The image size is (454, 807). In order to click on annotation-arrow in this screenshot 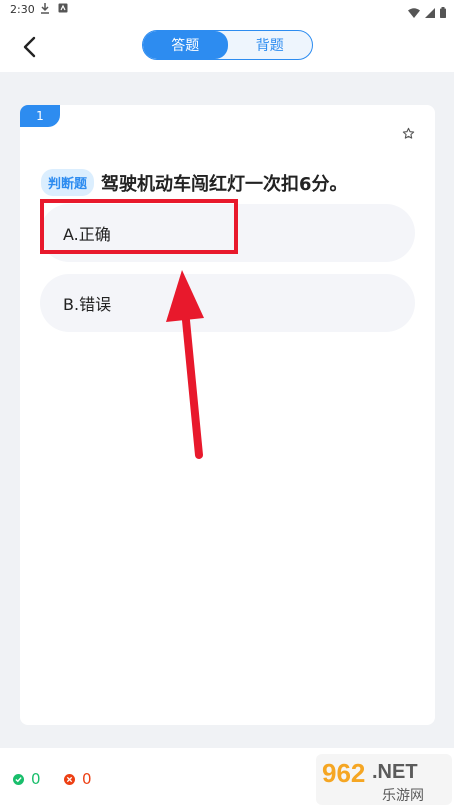, I will do `click(185, 364)`.